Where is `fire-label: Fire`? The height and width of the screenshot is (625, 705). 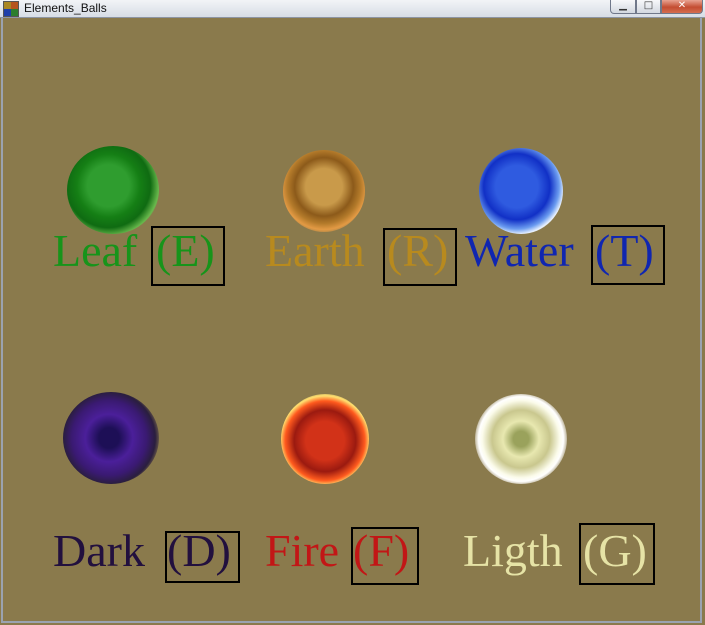
fire-label: Fire is located at coordinates (302, 550).